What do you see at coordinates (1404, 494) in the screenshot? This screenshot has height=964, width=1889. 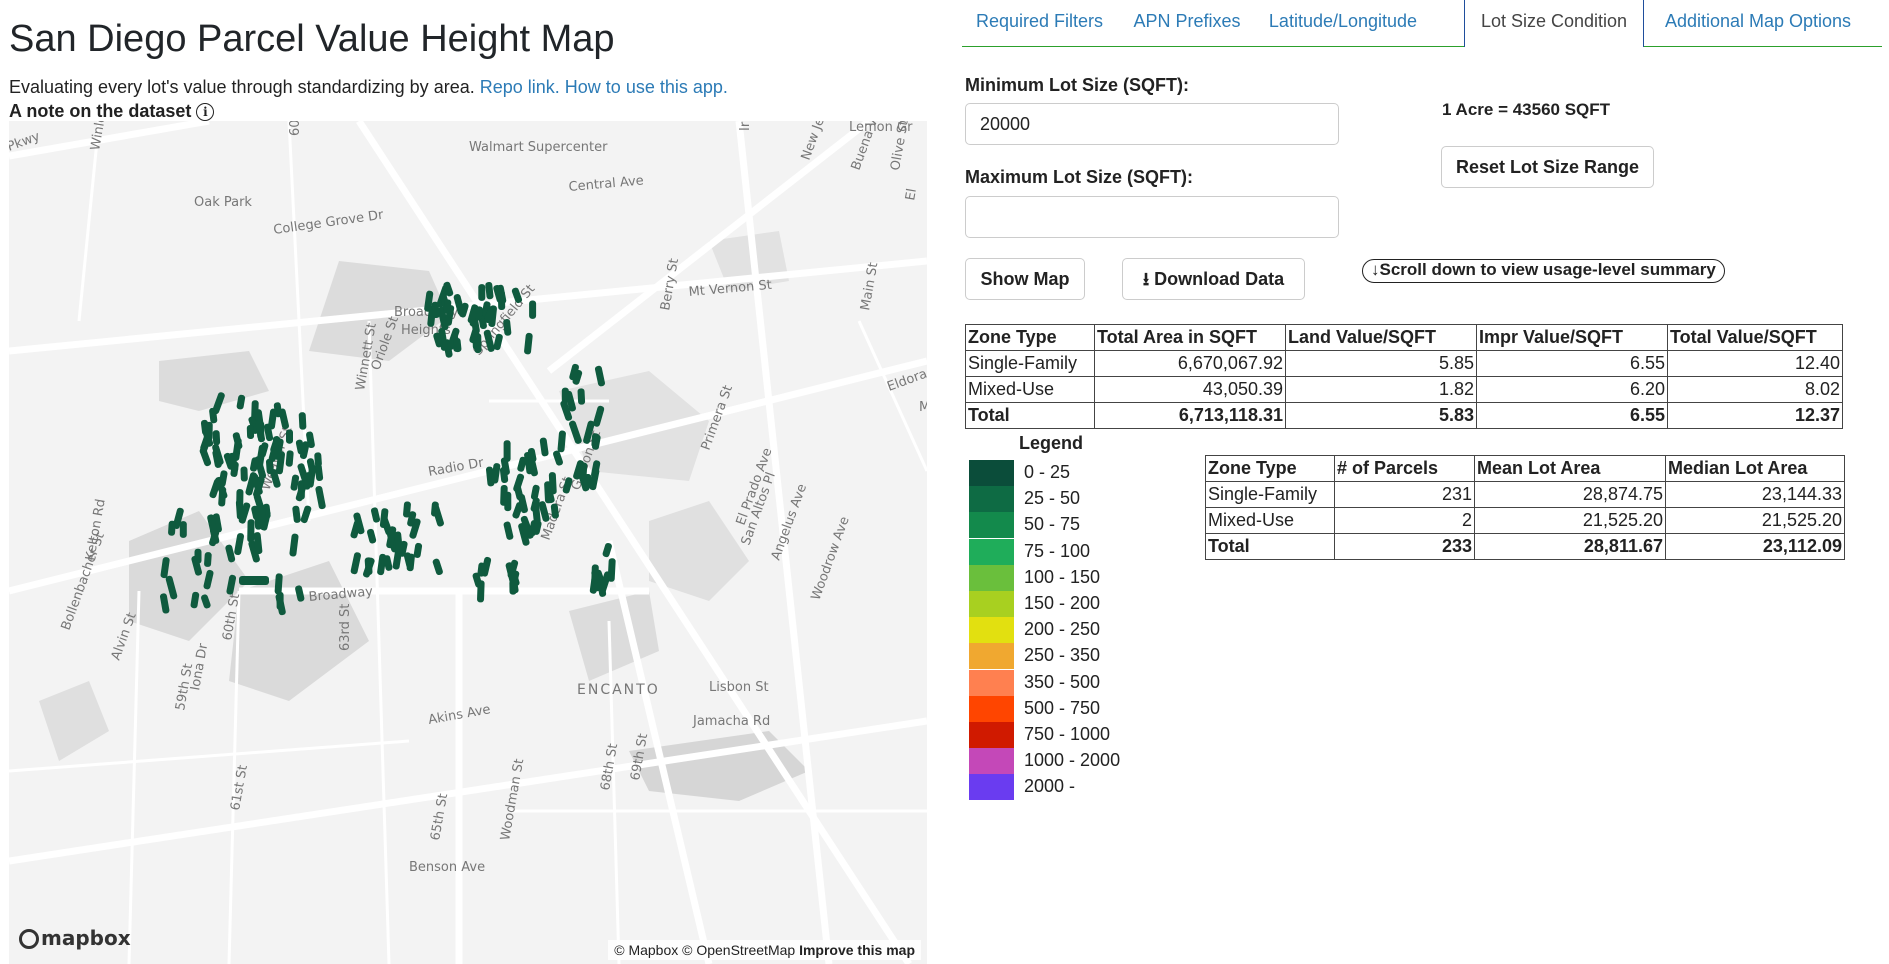 I see `cell: 231` at bounding box center [1404, 494].